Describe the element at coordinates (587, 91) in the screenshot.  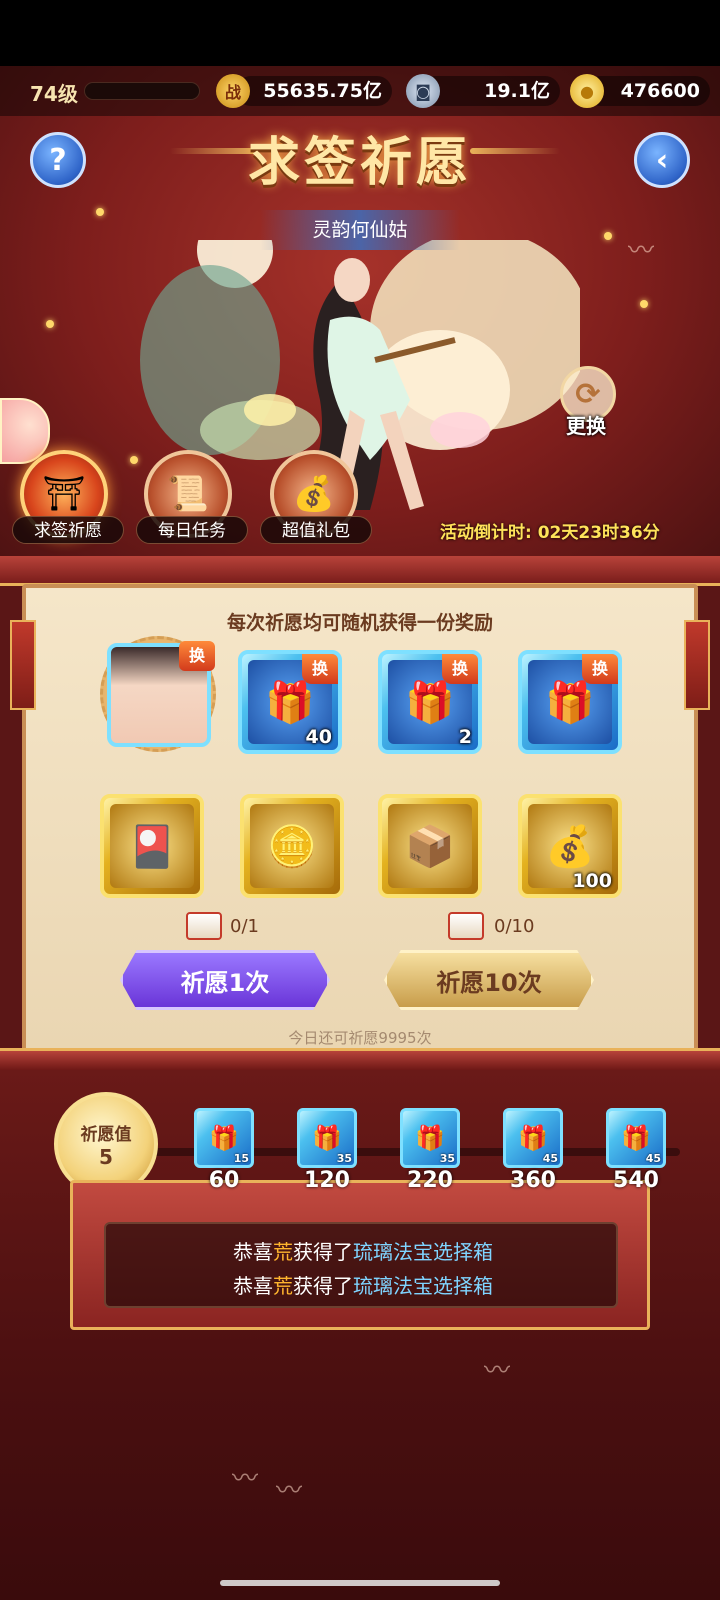
I see `gold-ingot-icon: ●` at that location.